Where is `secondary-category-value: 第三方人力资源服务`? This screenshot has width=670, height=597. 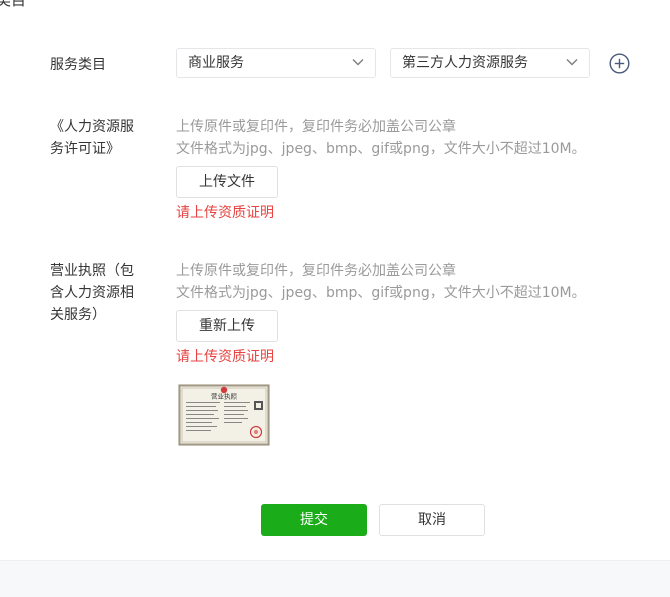 secondary-category-value: 第三方人力资源服务 is located at coordinates (465, 63).